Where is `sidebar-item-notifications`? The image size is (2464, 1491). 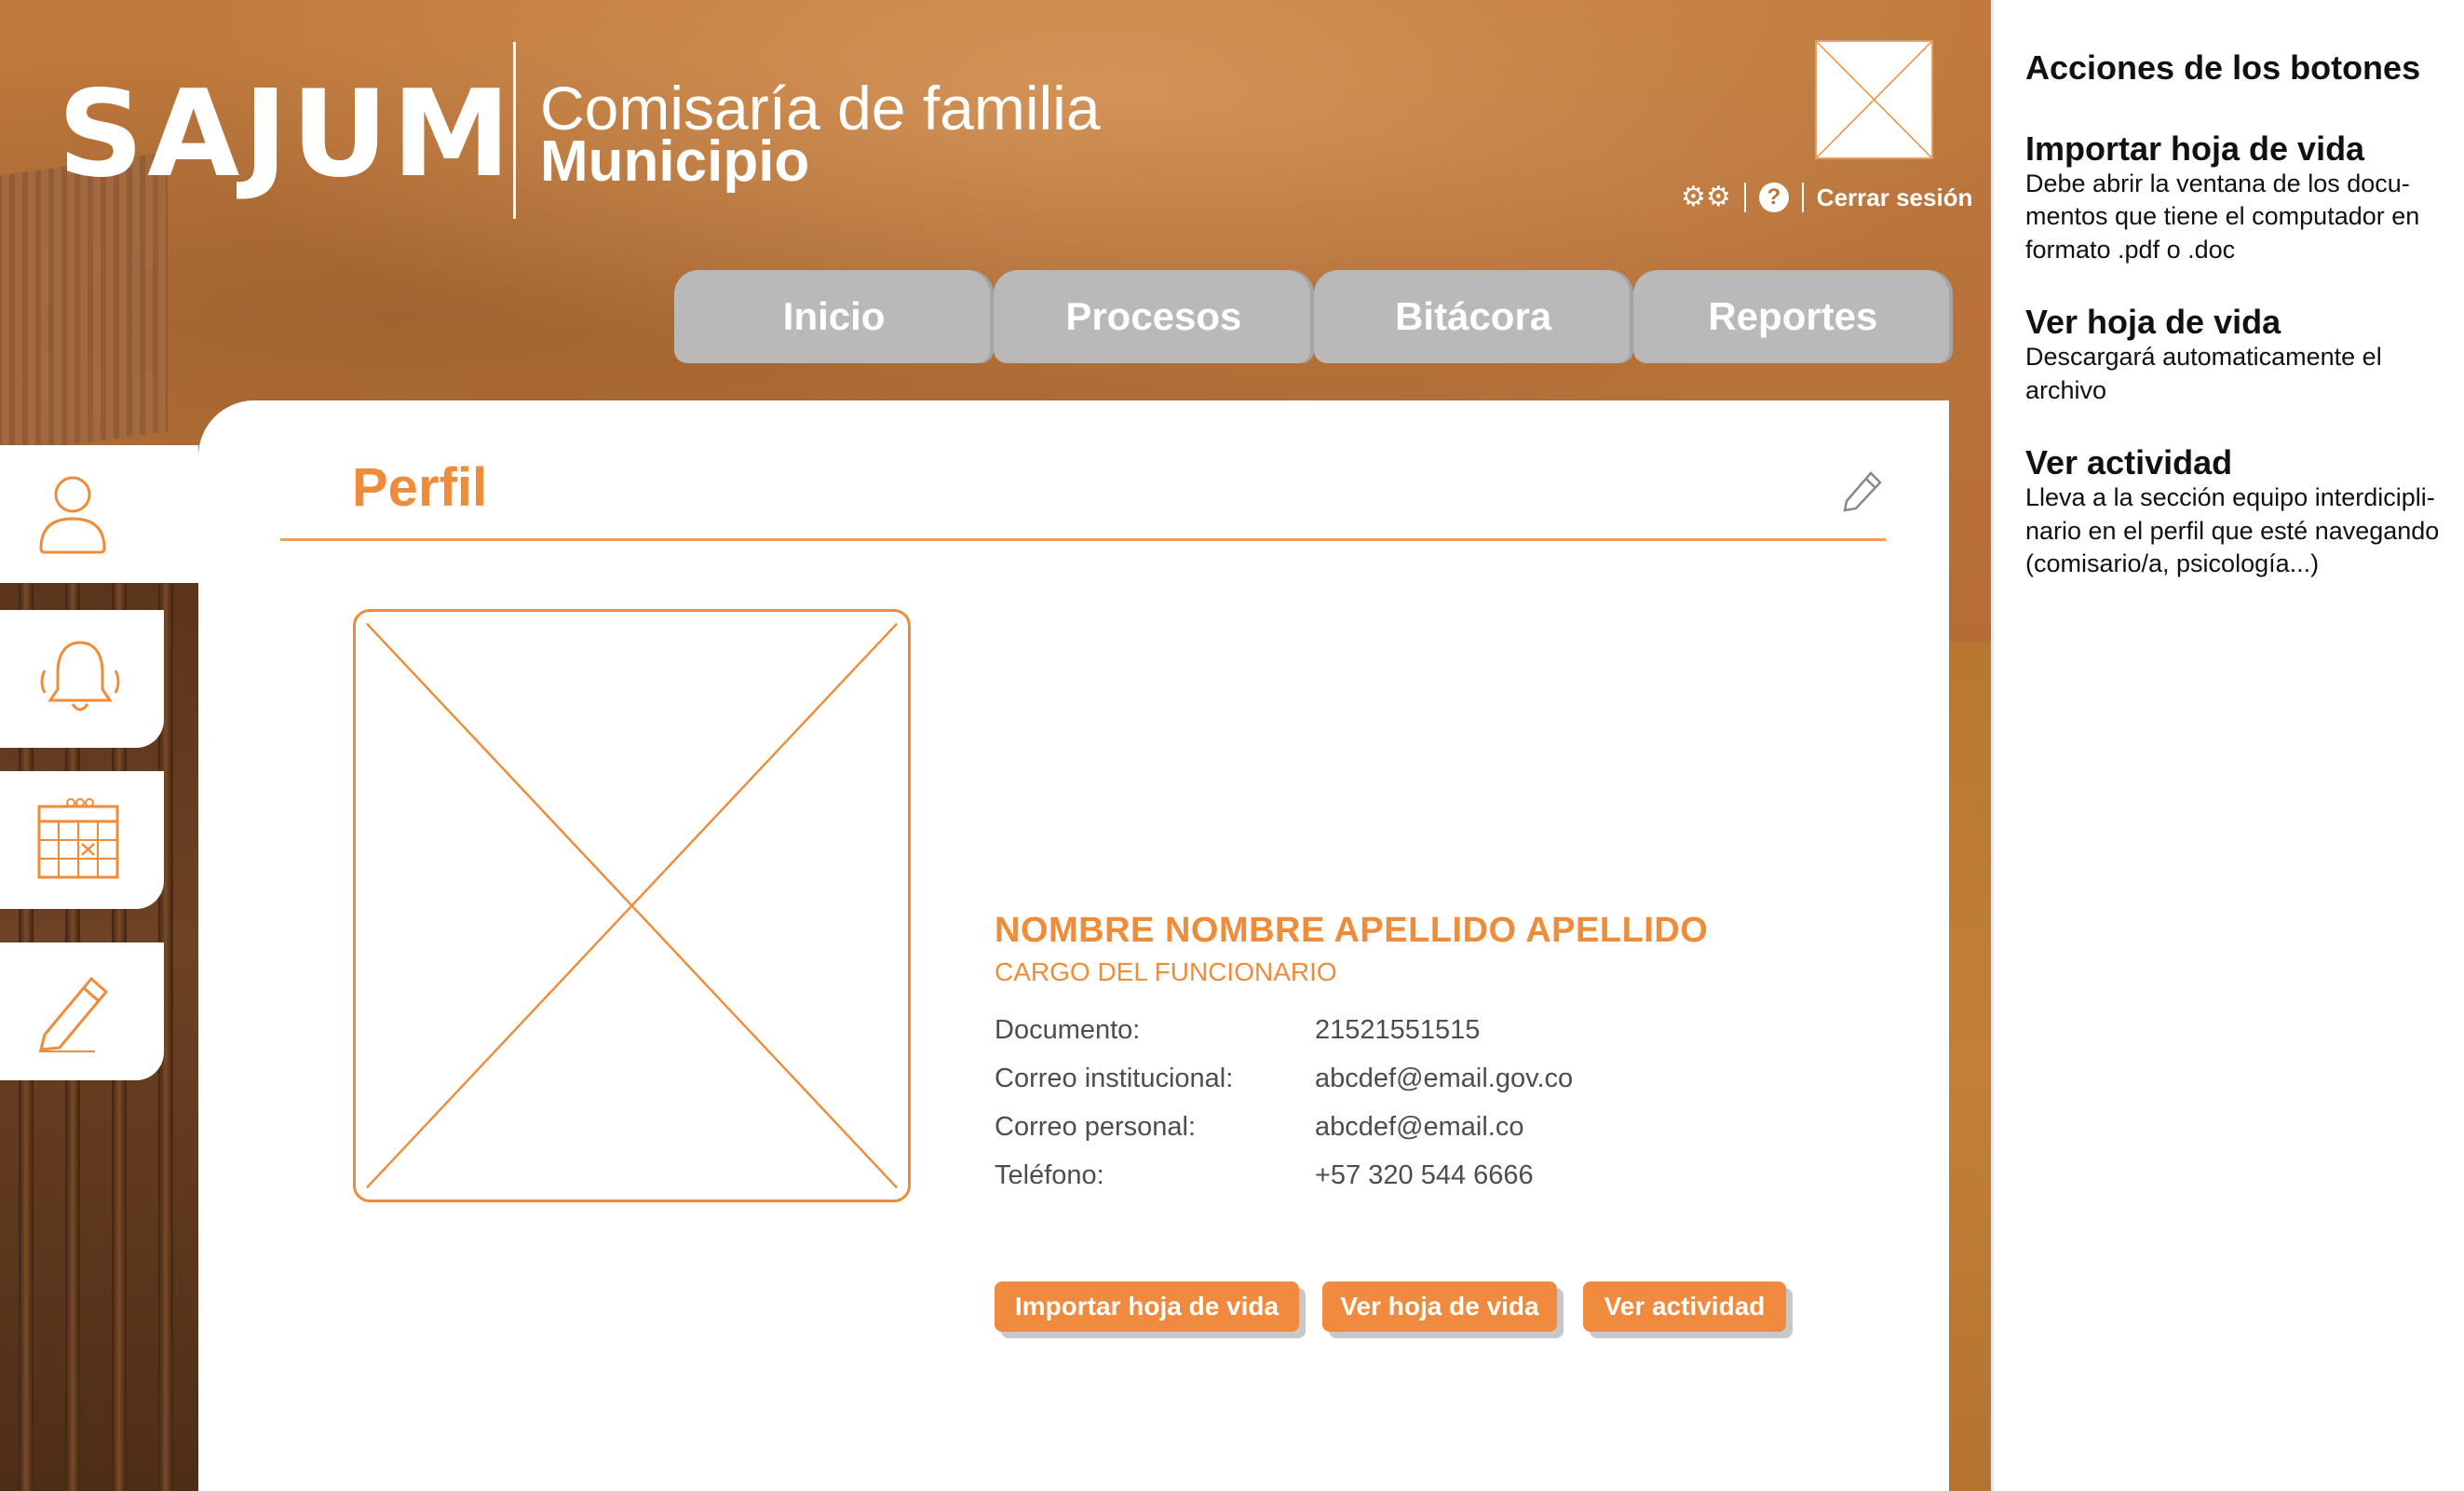 sidebar-item-notifications is located at coordinates (82, 679).